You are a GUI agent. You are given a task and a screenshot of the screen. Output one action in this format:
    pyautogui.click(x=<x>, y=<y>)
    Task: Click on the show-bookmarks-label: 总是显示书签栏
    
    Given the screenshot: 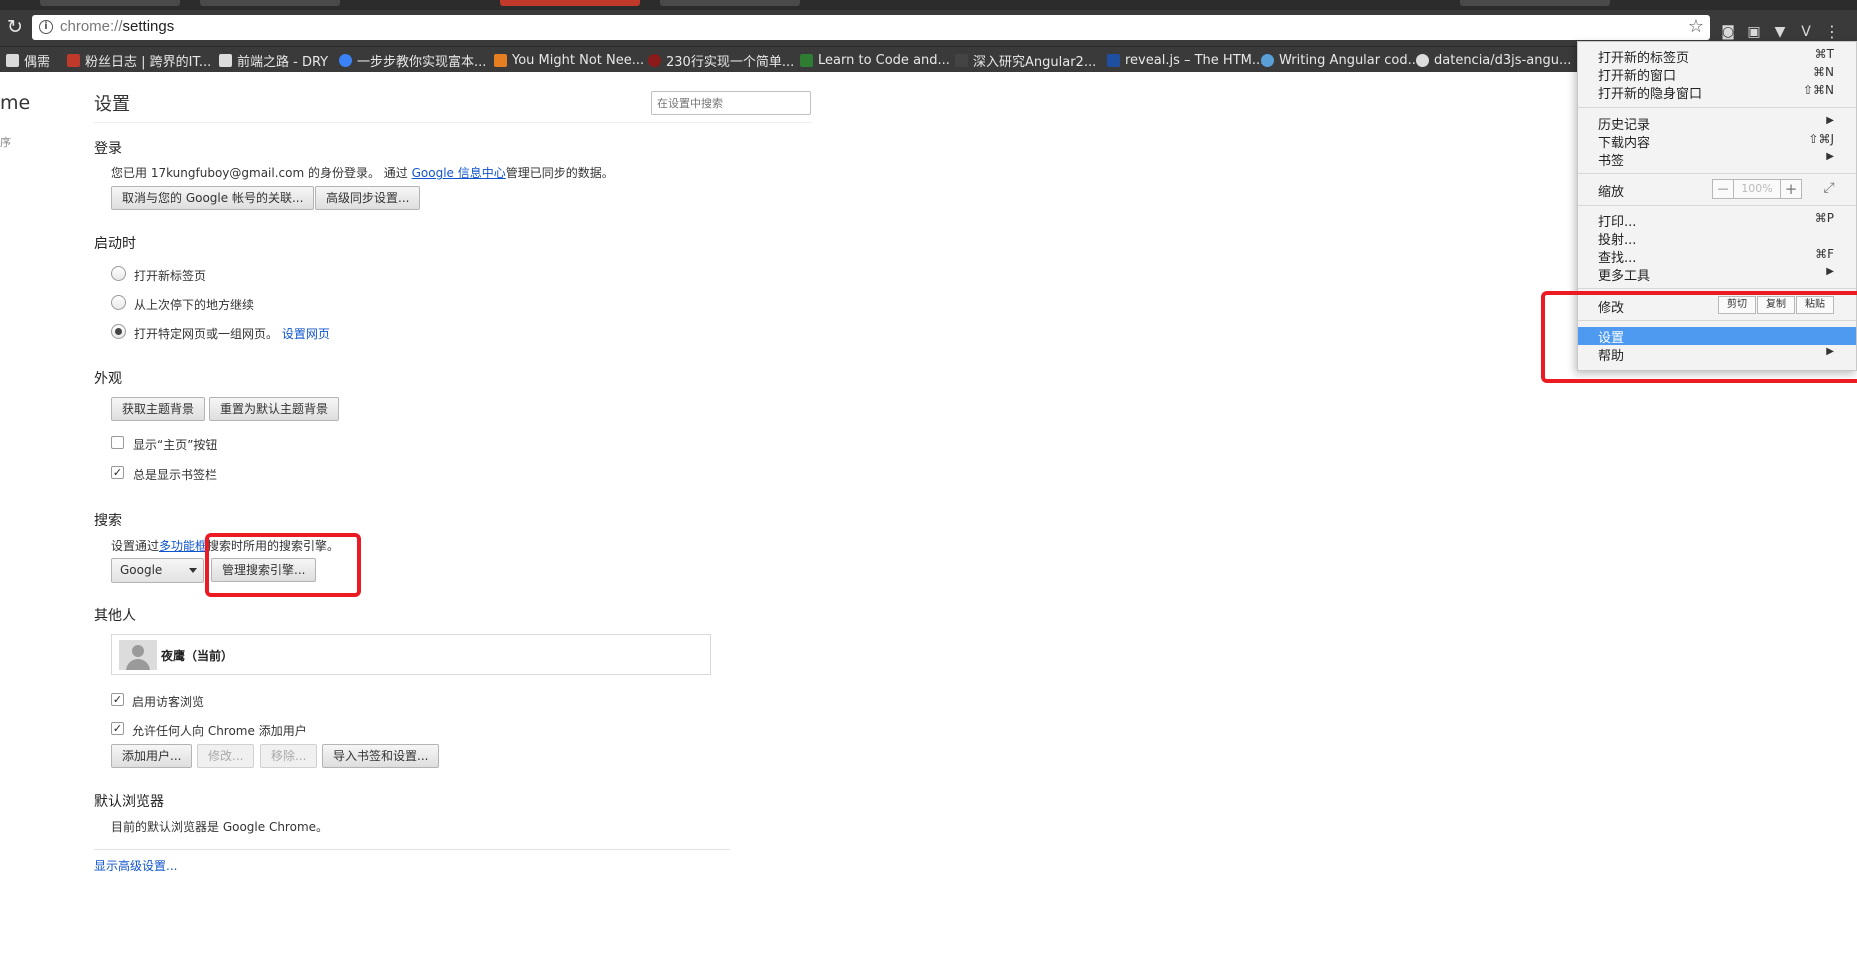 What is the action you would take?
    pyautogui.click(x=175, y=475)
    